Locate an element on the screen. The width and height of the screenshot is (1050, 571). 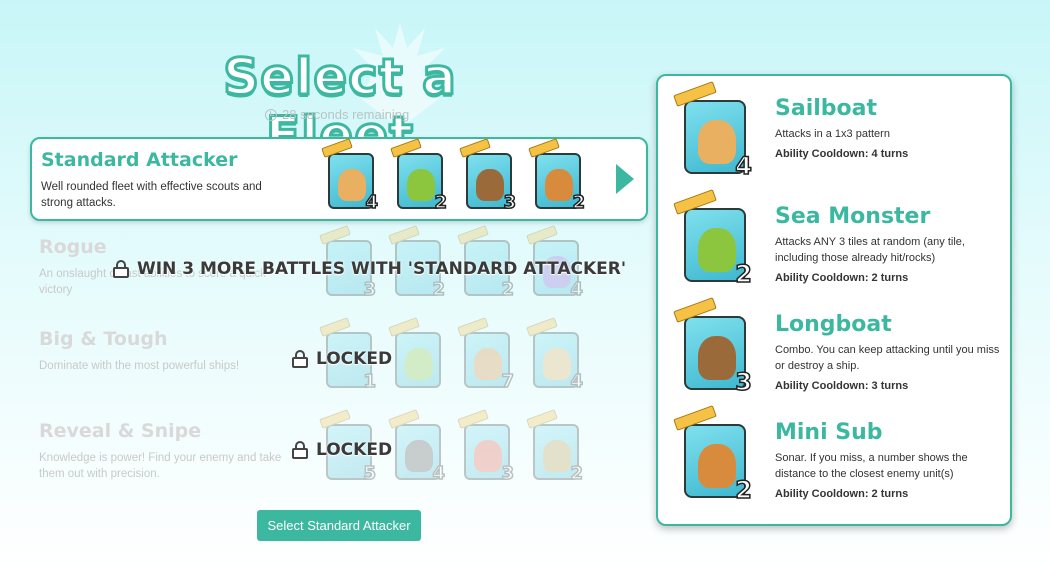
lock-message-reveal-and-snipe: LOCKED is located at coordinates (342, 450).